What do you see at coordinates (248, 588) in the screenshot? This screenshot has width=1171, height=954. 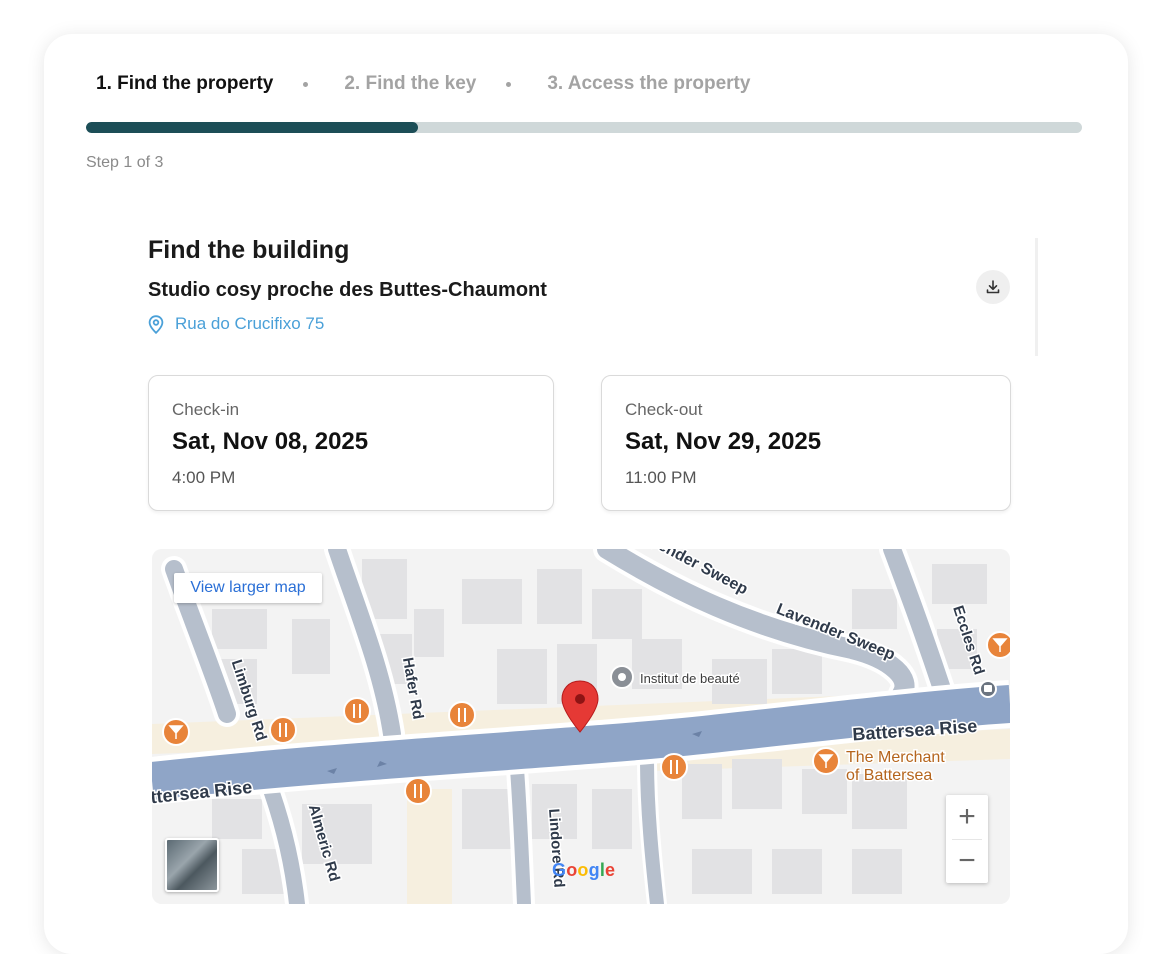 I see `view-larger-map-link: View larger map` at bounding box center [248, 588].